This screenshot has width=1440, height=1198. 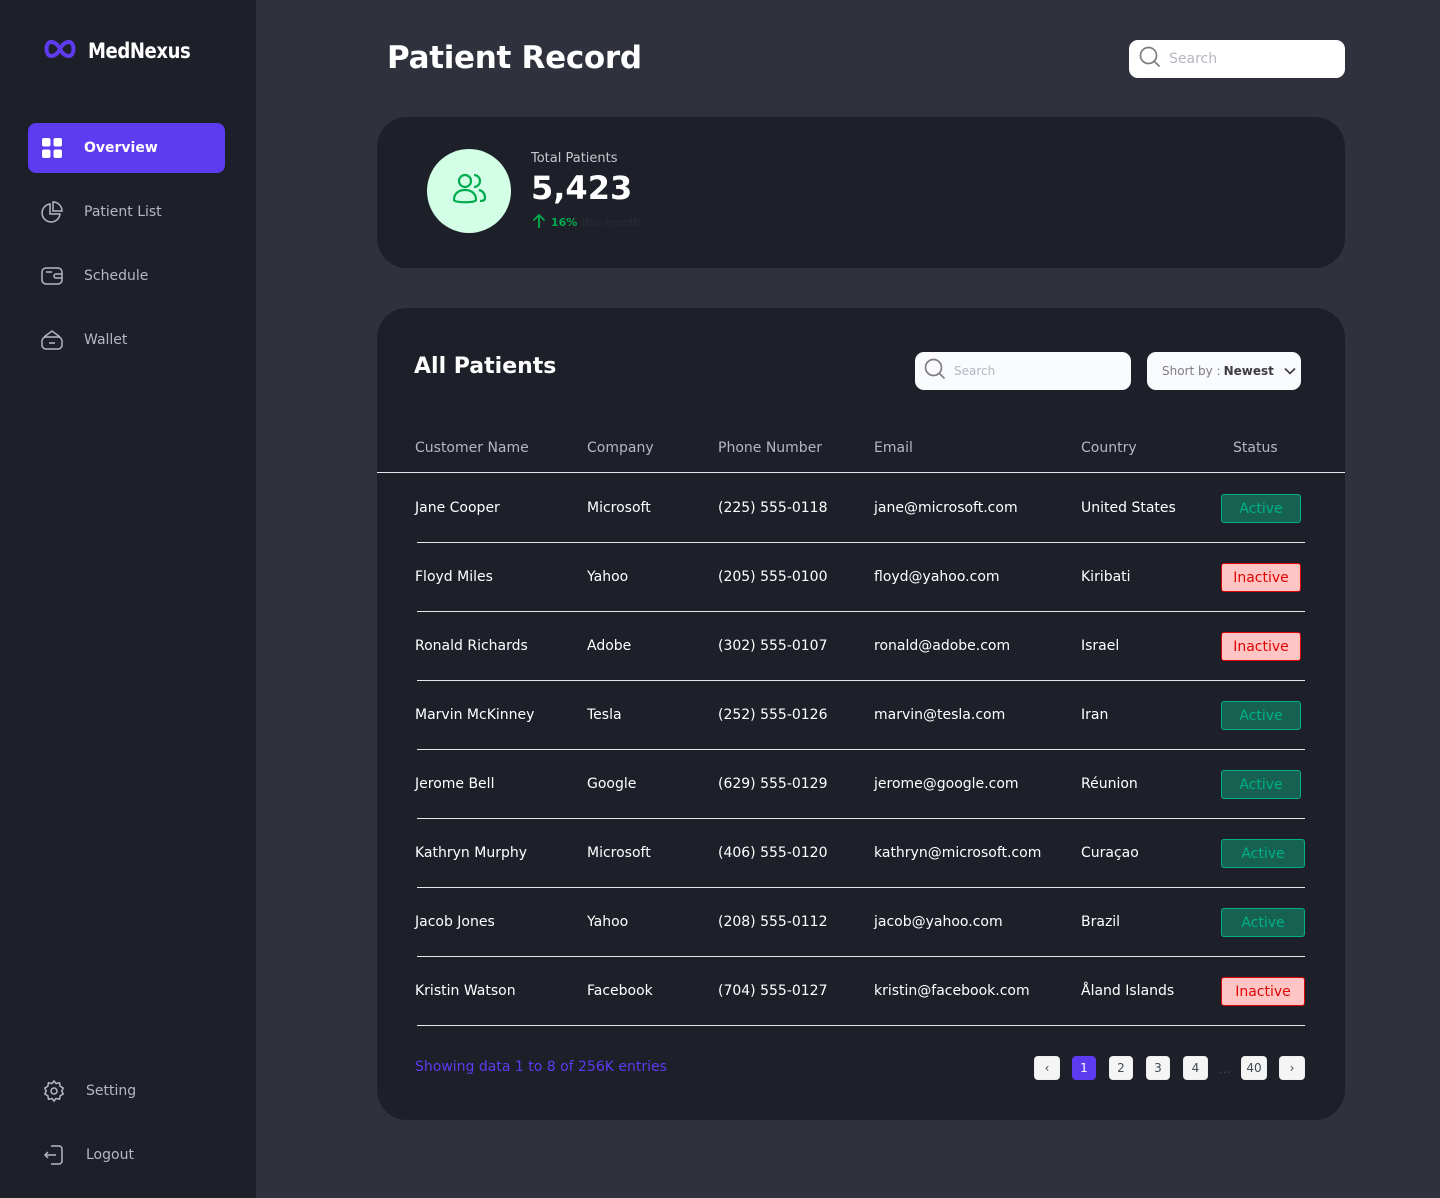 What do you see at coordinates (454, 577) in the screenshot?
I see `cell-customer-name: Floyd Miles` at bounding box center [454, 577].